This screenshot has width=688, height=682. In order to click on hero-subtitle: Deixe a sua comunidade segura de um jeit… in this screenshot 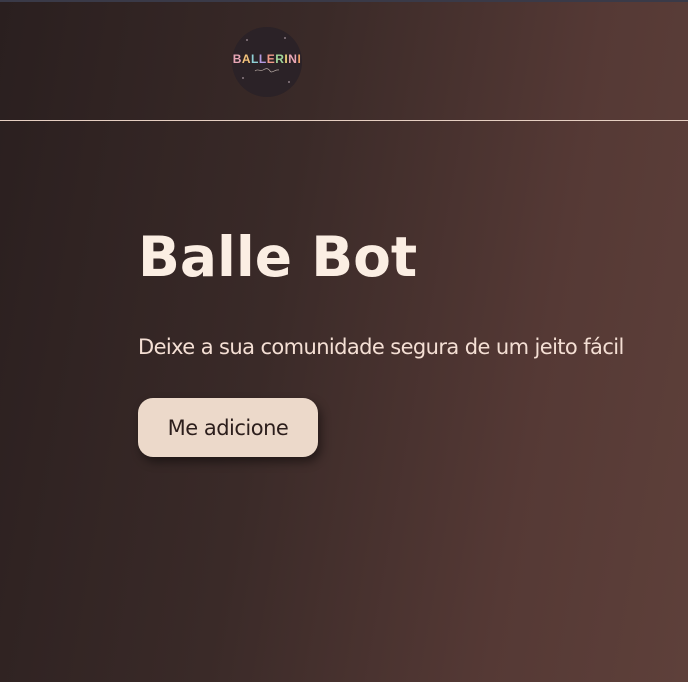, I will do `click(381, 347)`.